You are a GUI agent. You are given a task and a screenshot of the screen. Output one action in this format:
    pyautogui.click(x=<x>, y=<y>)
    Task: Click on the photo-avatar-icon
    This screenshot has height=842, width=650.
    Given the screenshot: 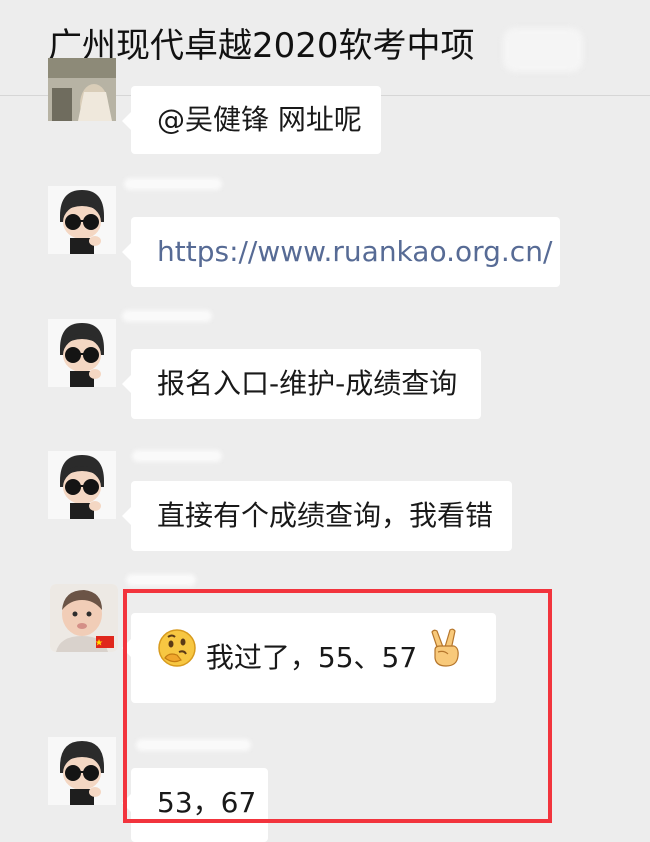 What is the action you would take?
    pyautogui.click(x=82, y=89)
    